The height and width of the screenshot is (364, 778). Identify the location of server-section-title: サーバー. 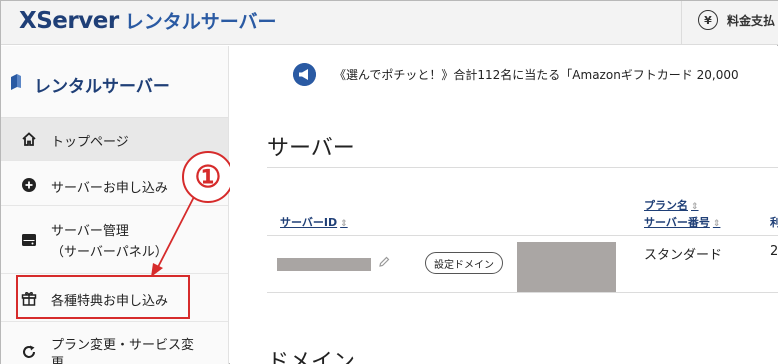
(311, 148).